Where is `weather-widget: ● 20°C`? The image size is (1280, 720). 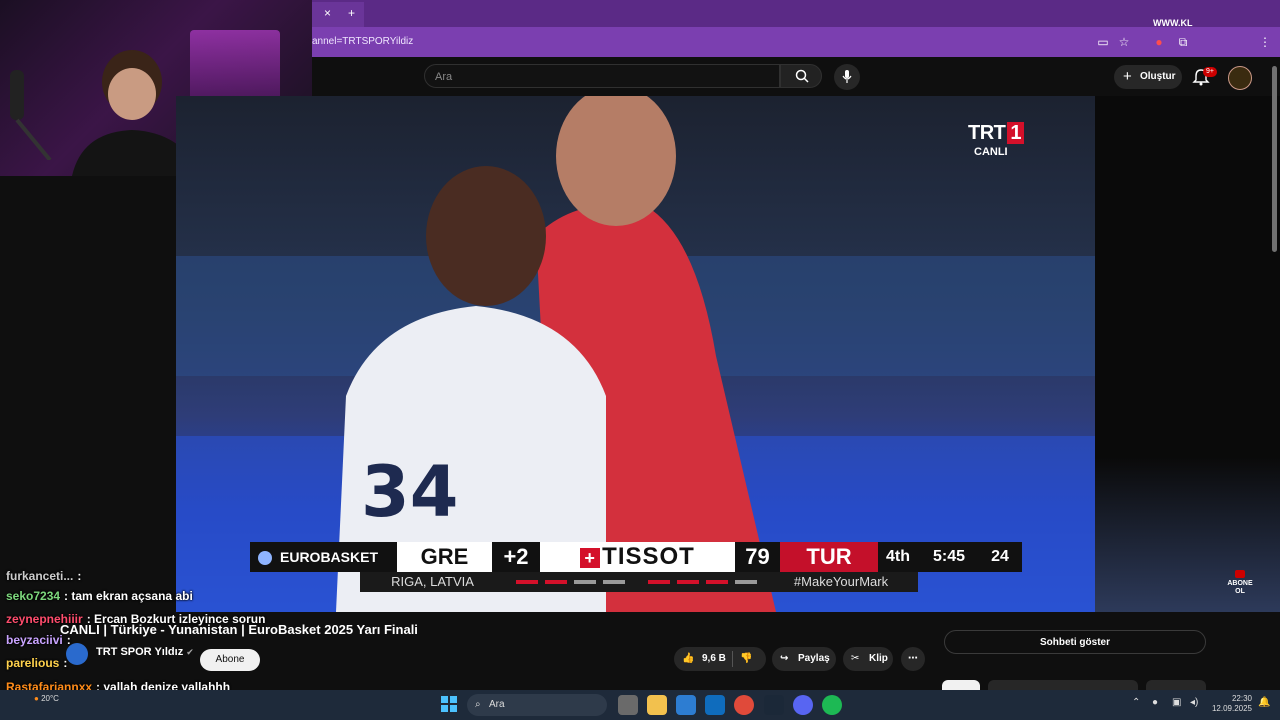
weather-widget: ● 20°C is located at coordinates (46, 698).